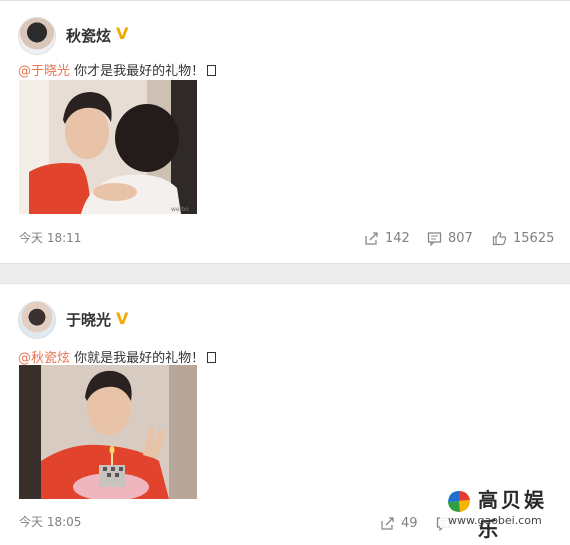  I want to click on post-body: 你就是我最好的礼物！, so click(137, 358).